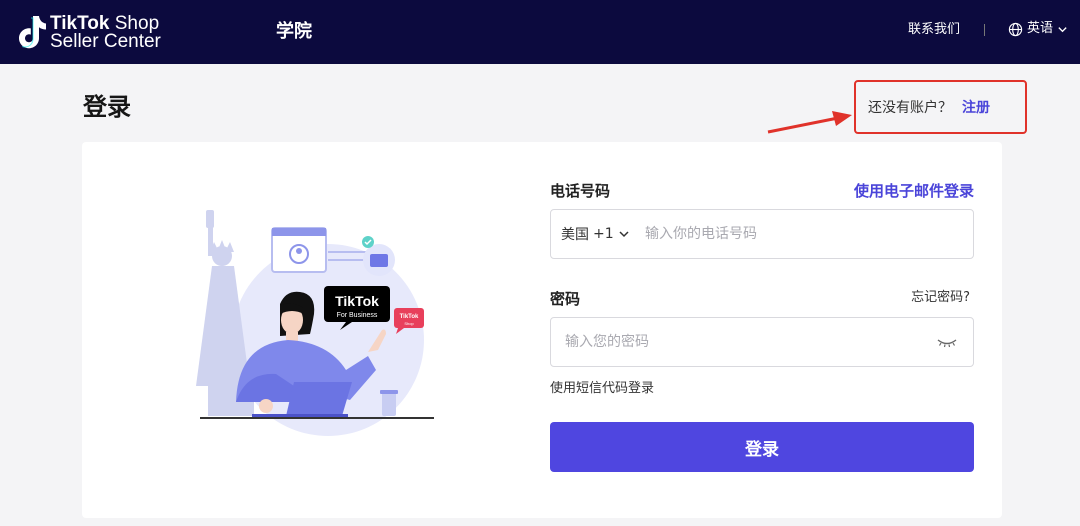 The width and height of the screenshot is (1080, 526). I want to click on phone-label: 电话号码, so click(580, 191).